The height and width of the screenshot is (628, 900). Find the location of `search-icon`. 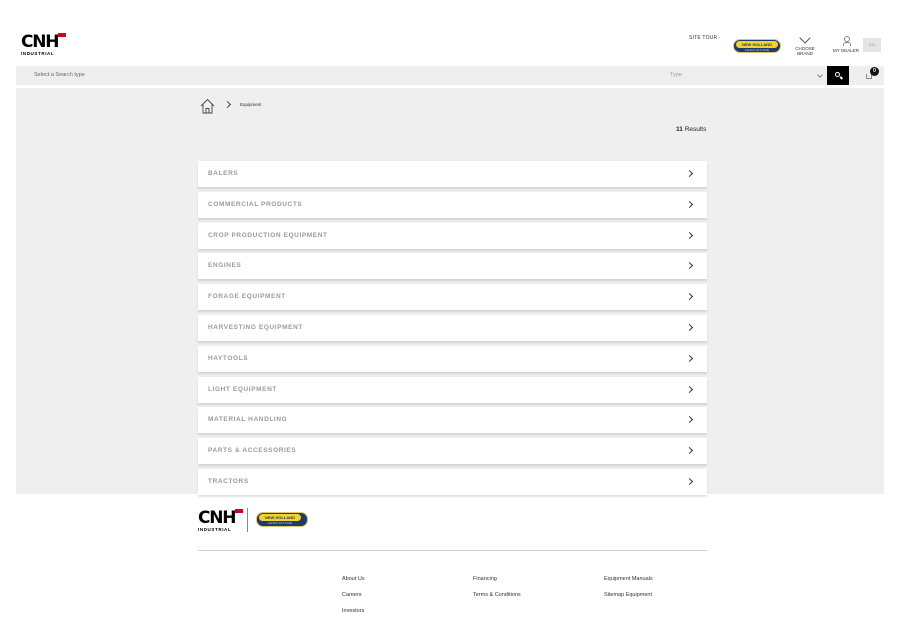

search-icon is located at coordinates (837, 74).